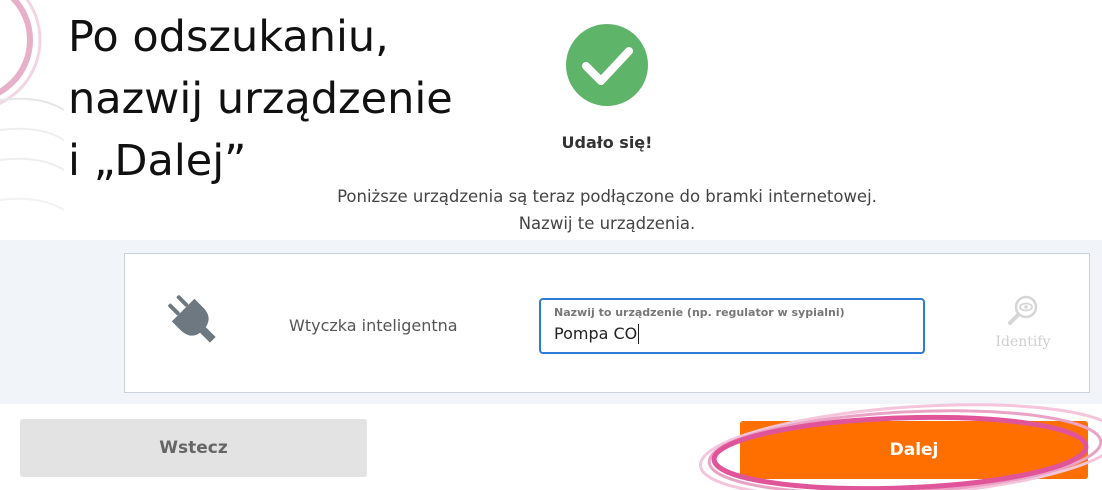 Image resolution: width=1102 pixels, height=490 pixels. Describe the element at coordinates (1023, 310) in the screenshot. I see `eye-magnifier-icon` at that location.